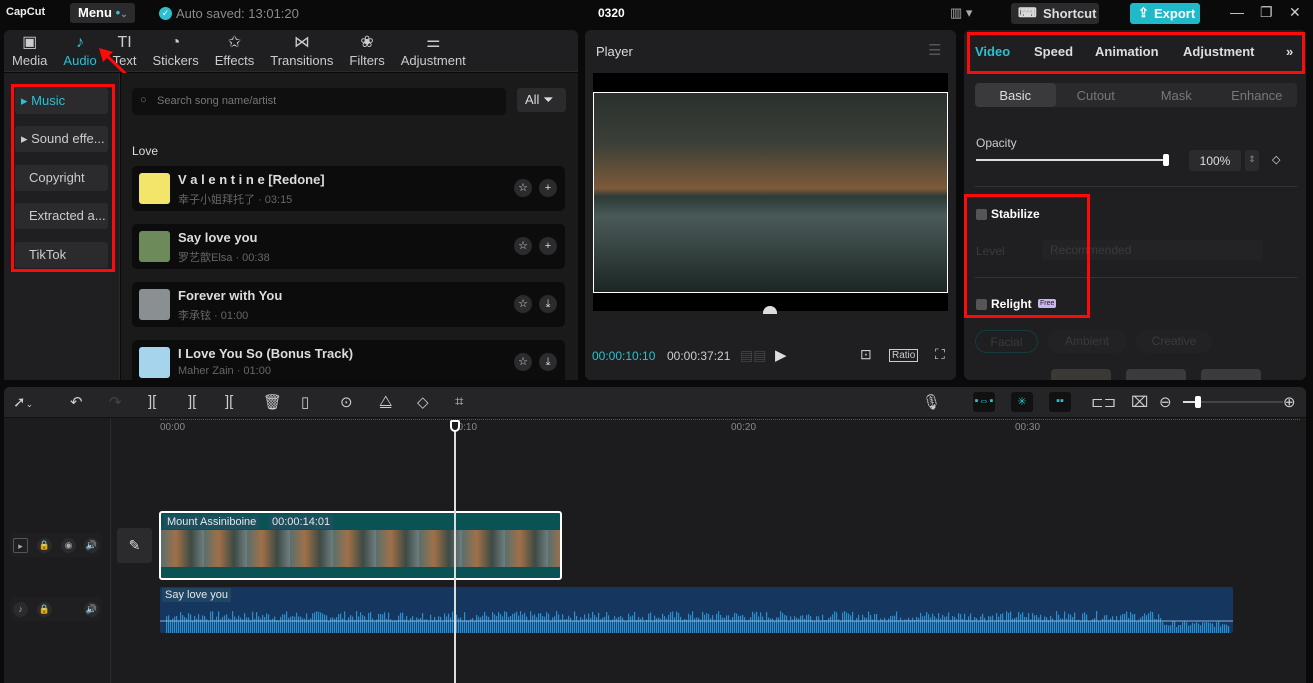 This screenshot has height=683, width=1313. I want to click on tab-transitions: ⋈ Transitions, so click(301, 50).